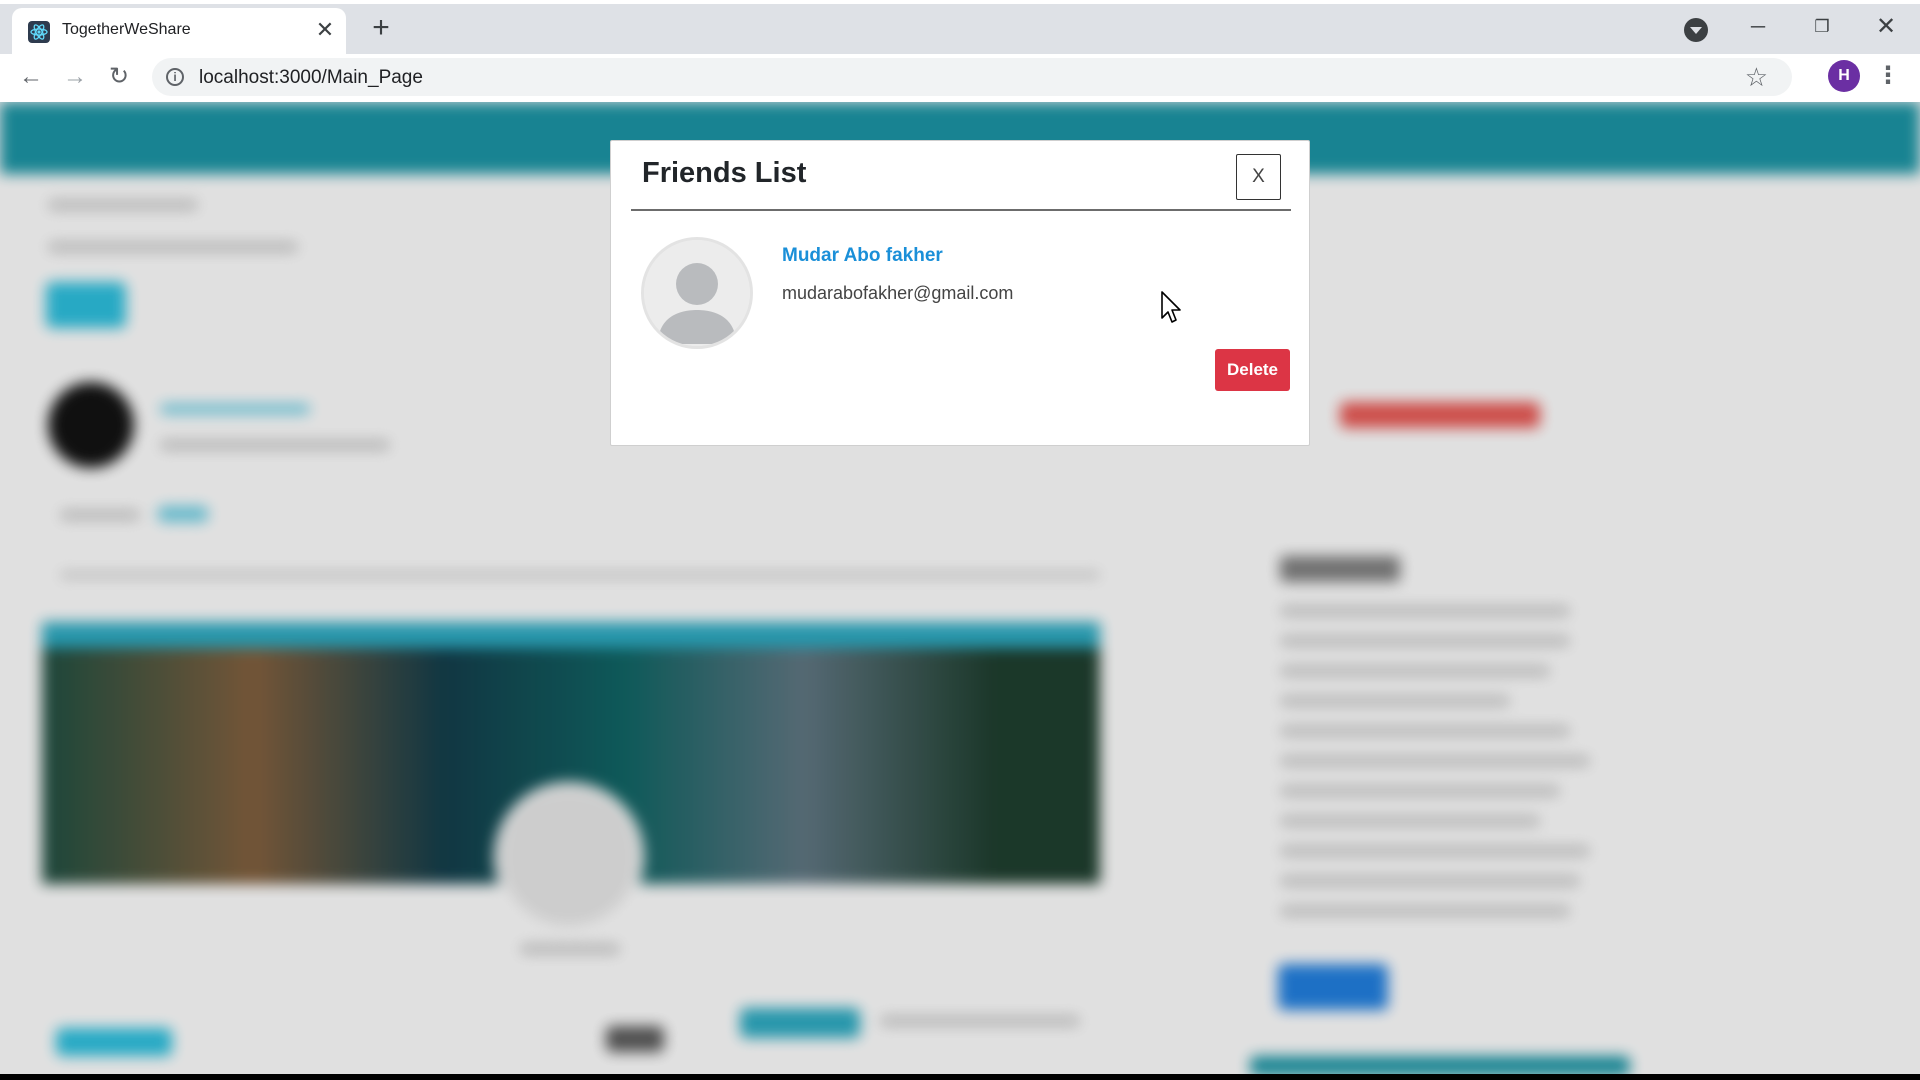  What do you see at coordinates (311, 78) in the screenshot?
I see `url-text: localhost:3000/Main_Page` at bounding box center [311, 78].